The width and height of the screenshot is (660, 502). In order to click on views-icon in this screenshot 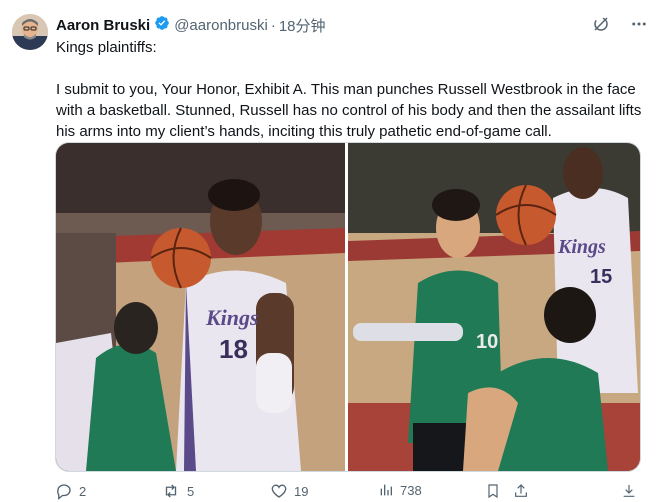, I will do `click(386, 490)`.